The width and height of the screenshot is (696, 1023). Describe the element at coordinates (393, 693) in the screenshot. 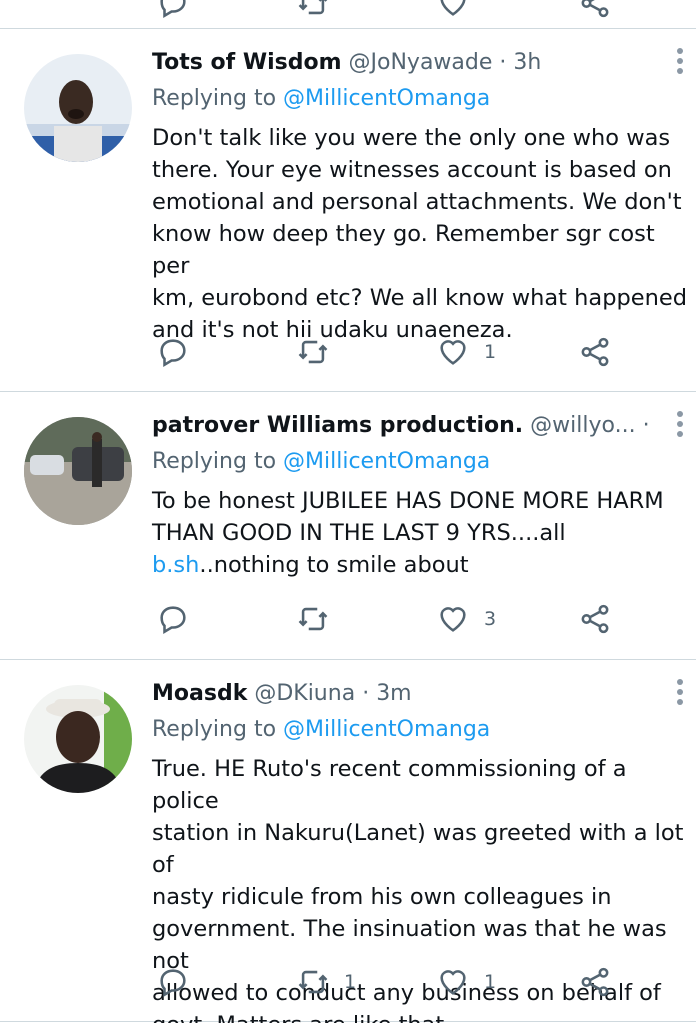

I see `timestamp: 3m` at that location.